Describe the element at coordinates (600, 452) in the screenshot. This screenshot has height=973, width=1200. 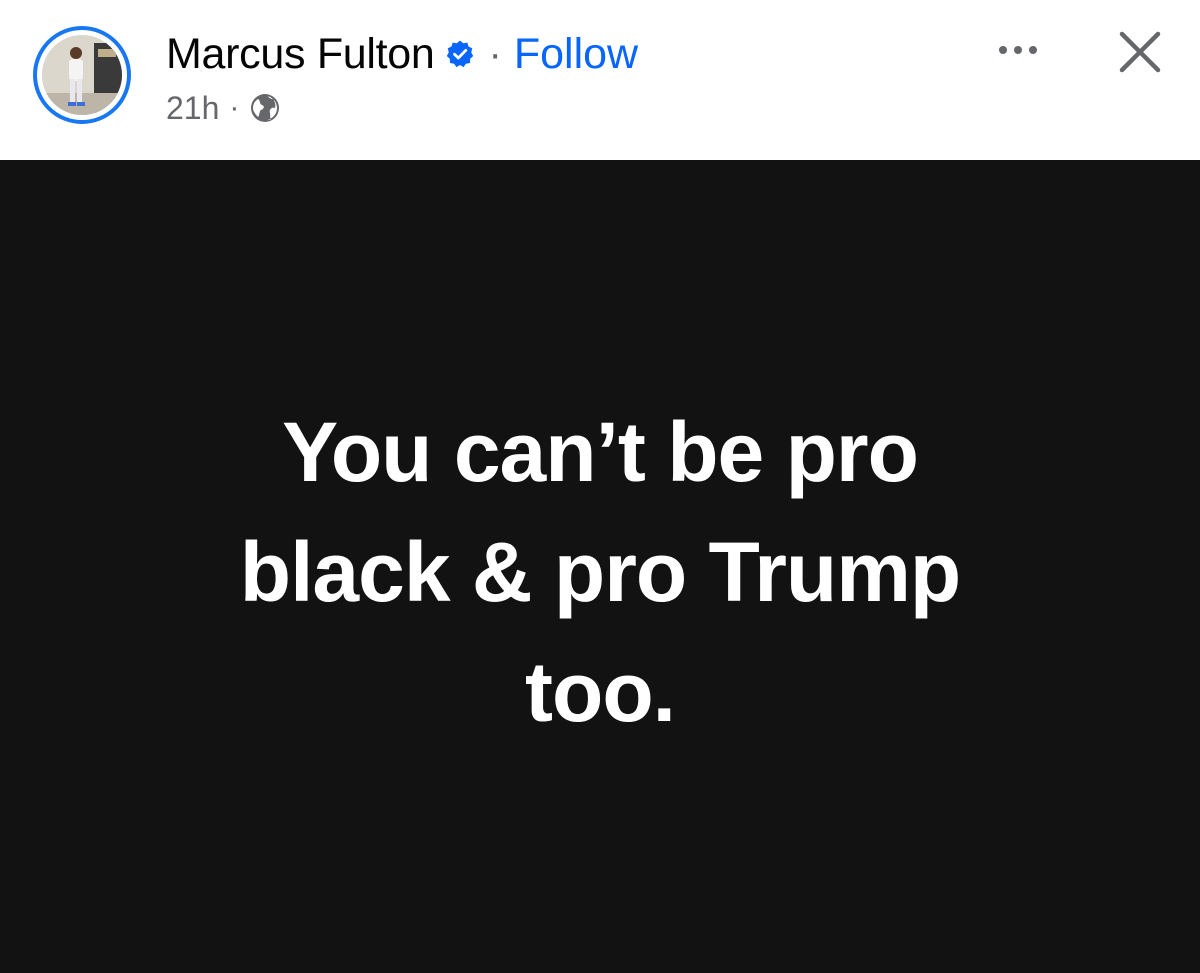
I see `post-text-line: You can’t be pro` at that location.